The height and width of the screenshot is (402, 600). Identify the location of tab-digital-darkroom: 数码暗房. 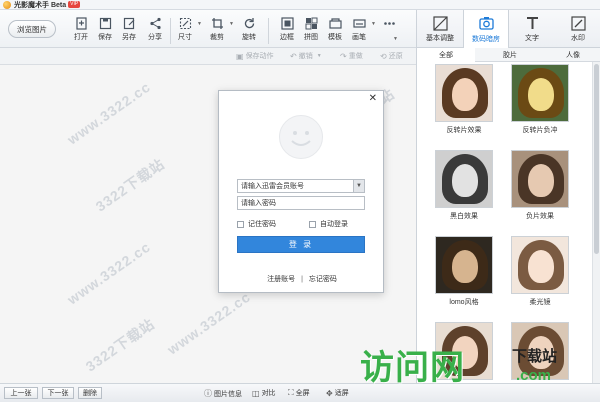
(486, 29).